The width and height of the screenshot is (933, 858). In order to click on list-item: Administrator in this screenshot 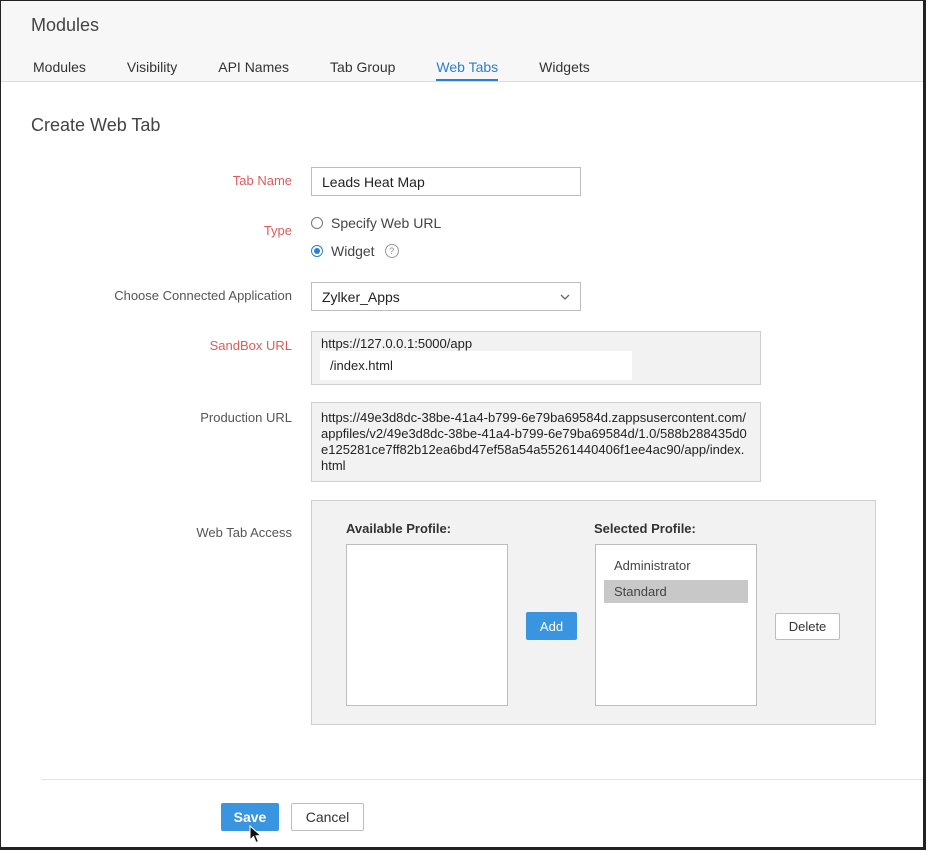, I will do `click(676, 565)`.